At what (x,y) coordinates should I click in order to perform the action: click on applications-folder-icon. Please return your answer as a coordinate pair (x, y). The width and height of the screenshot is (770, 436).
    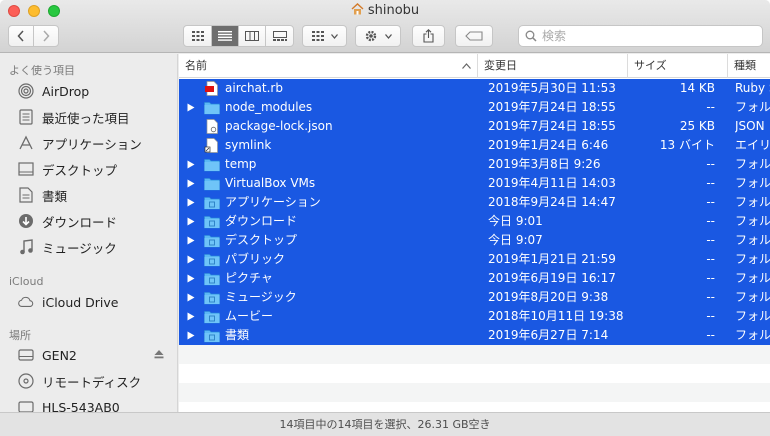
    Looking at the image, I should click on (212, 203).